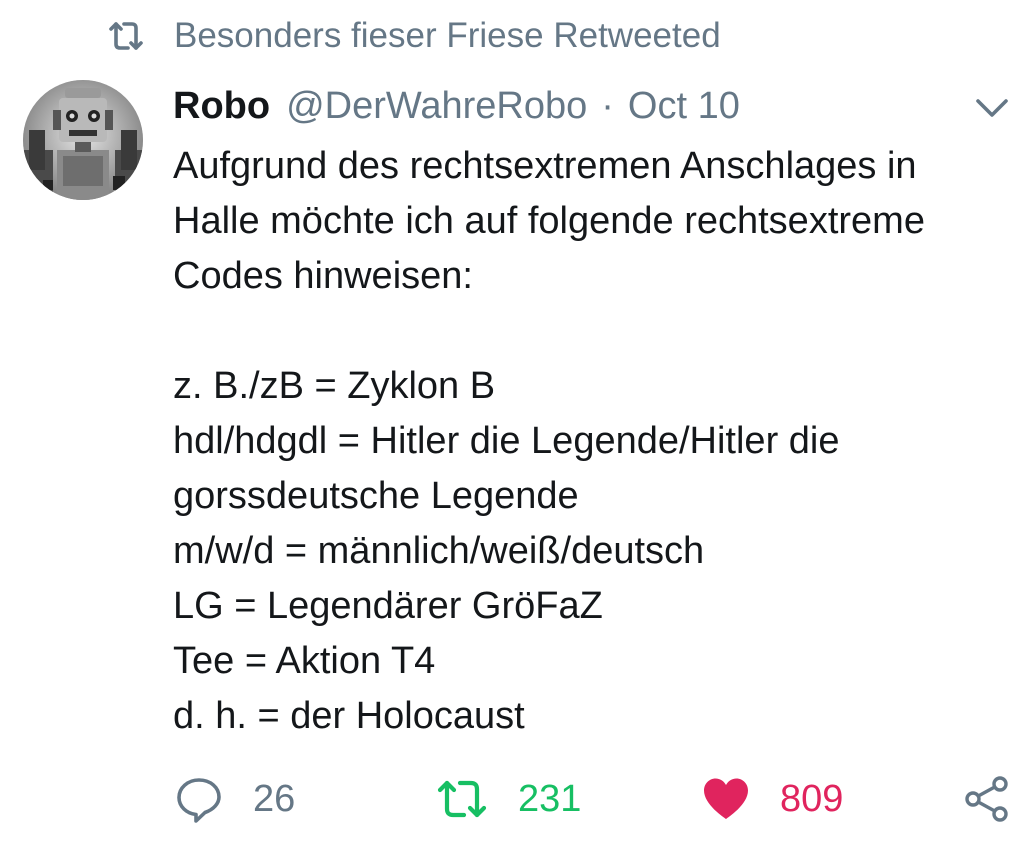 This screenshot has height=848, width=1030. I want to click on tweet-text-line: d. h. = der Holocaust, so click(349, 716).